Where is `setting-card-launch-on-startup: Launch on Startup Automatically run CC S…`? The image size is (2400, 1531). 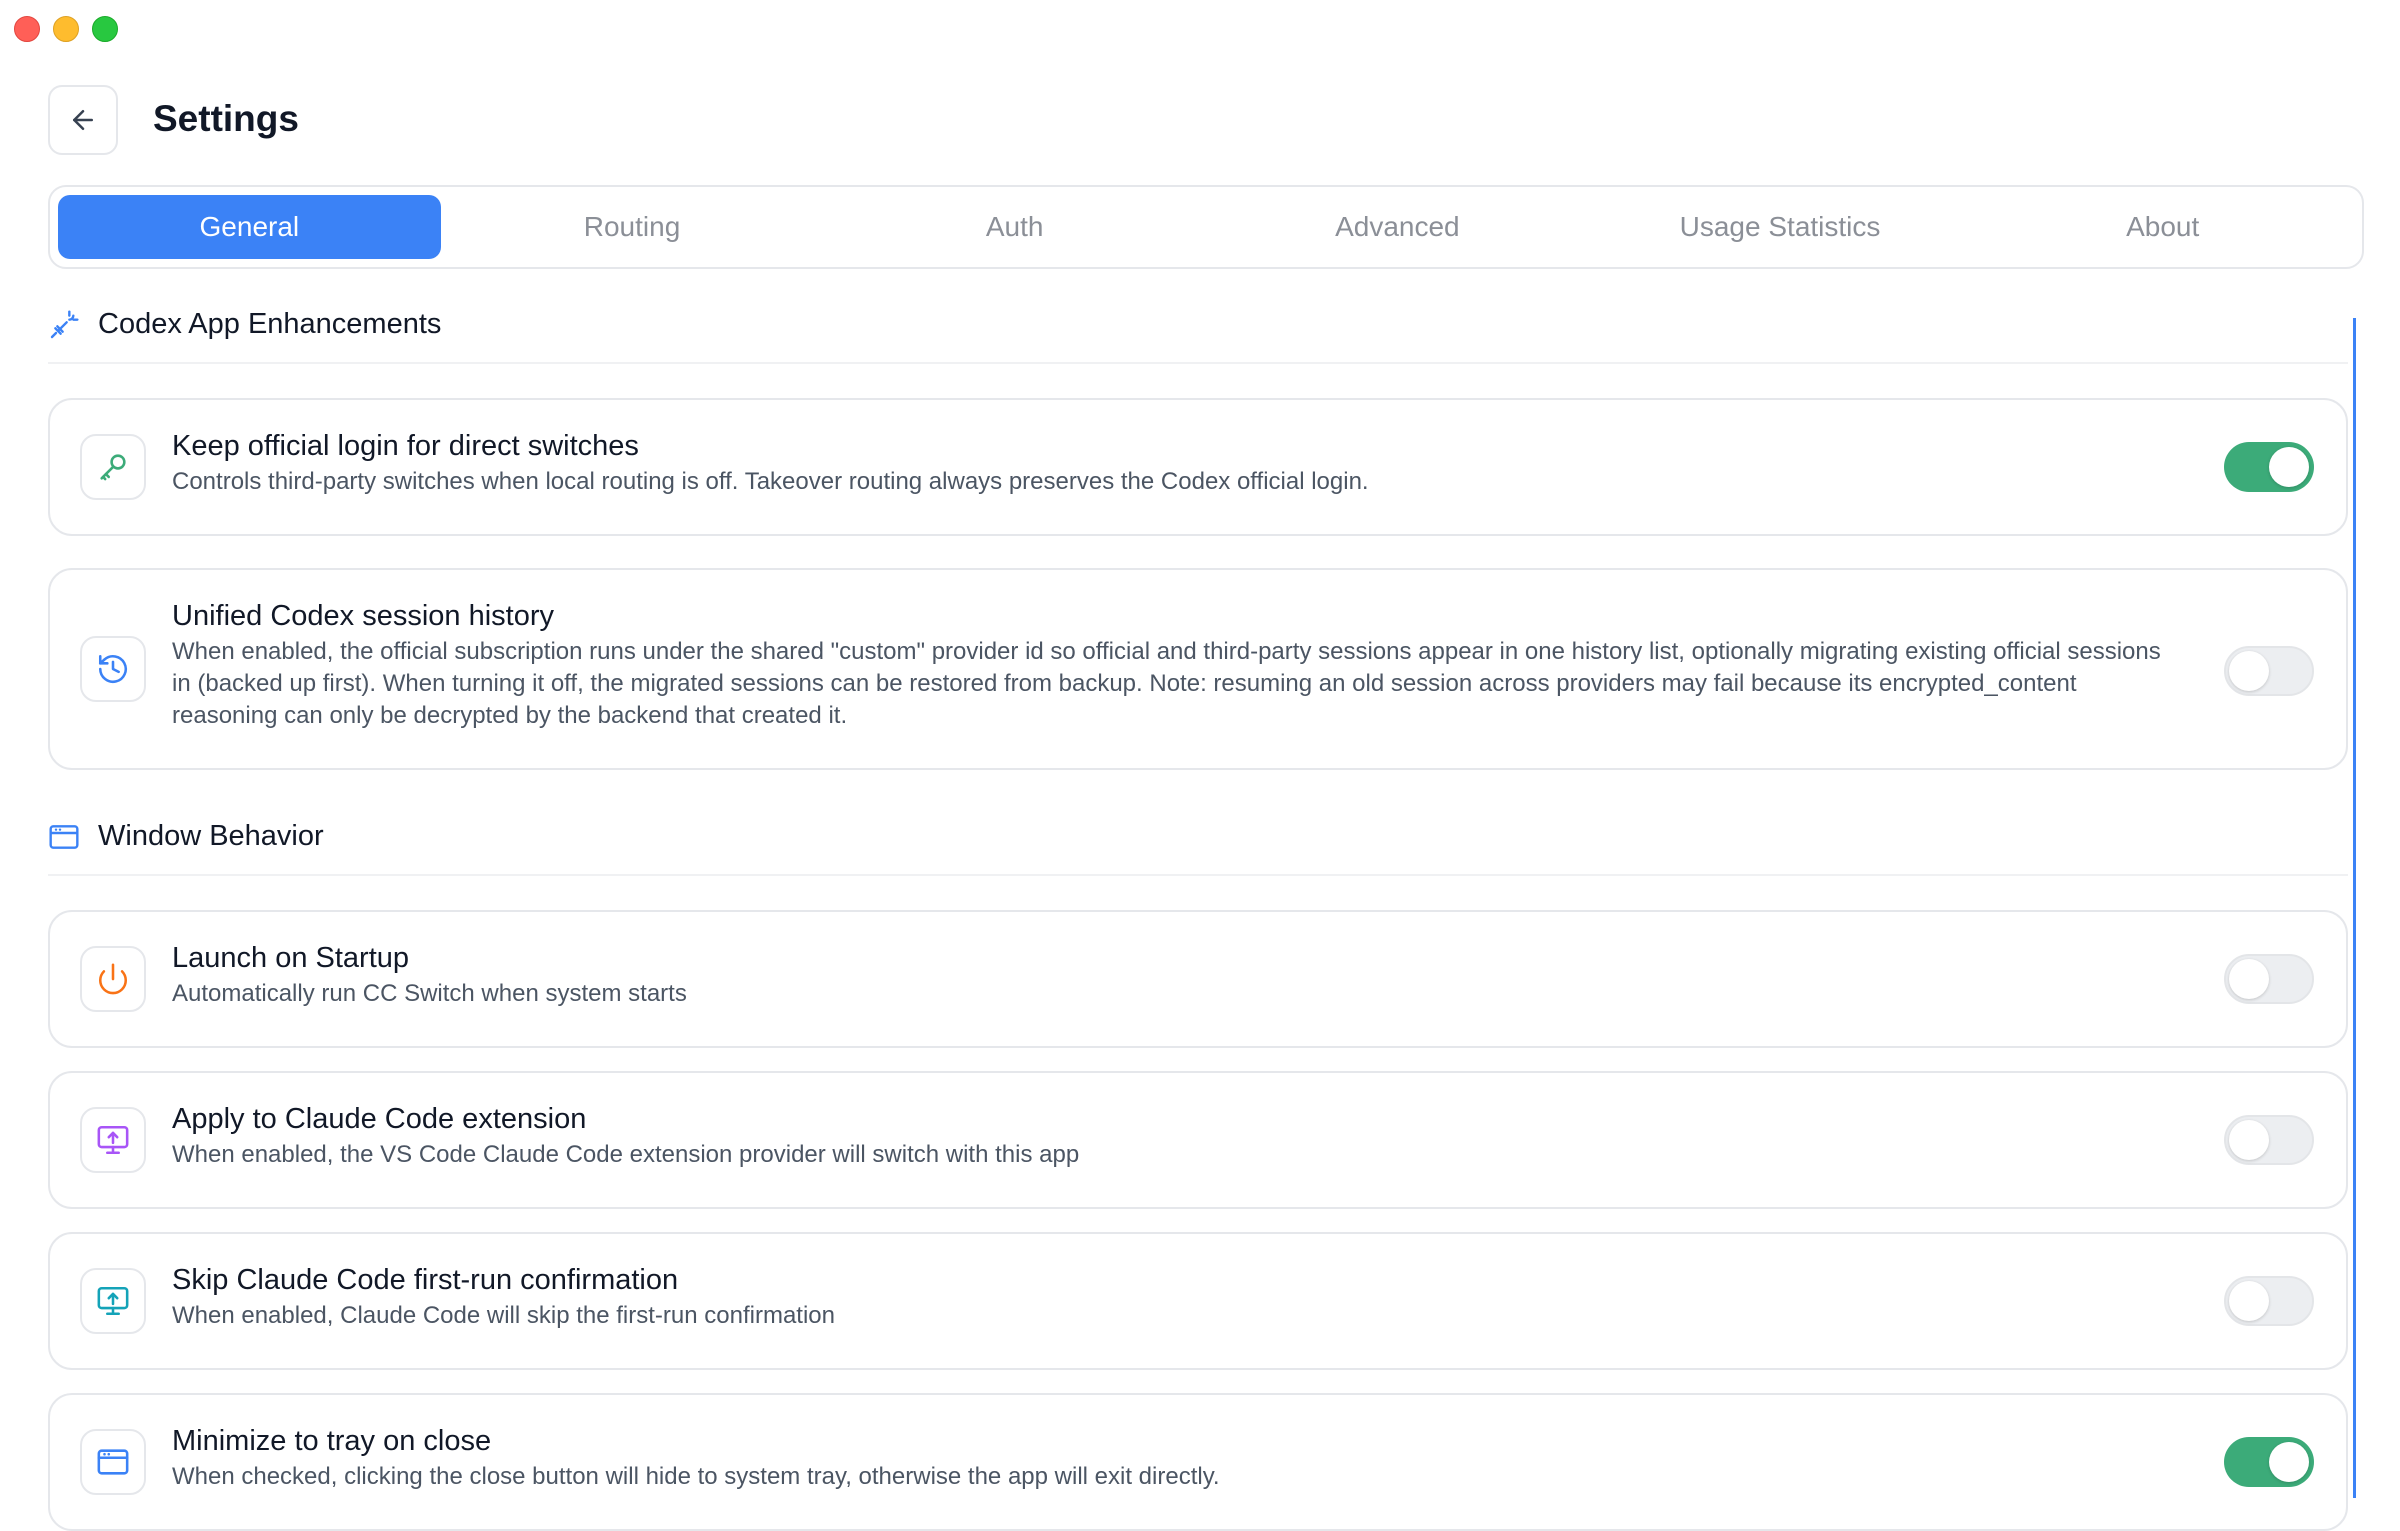 setting-card-launch-on-startup: Launch on Startup Automatically run CC S… is located at coordinates (1198, 979).